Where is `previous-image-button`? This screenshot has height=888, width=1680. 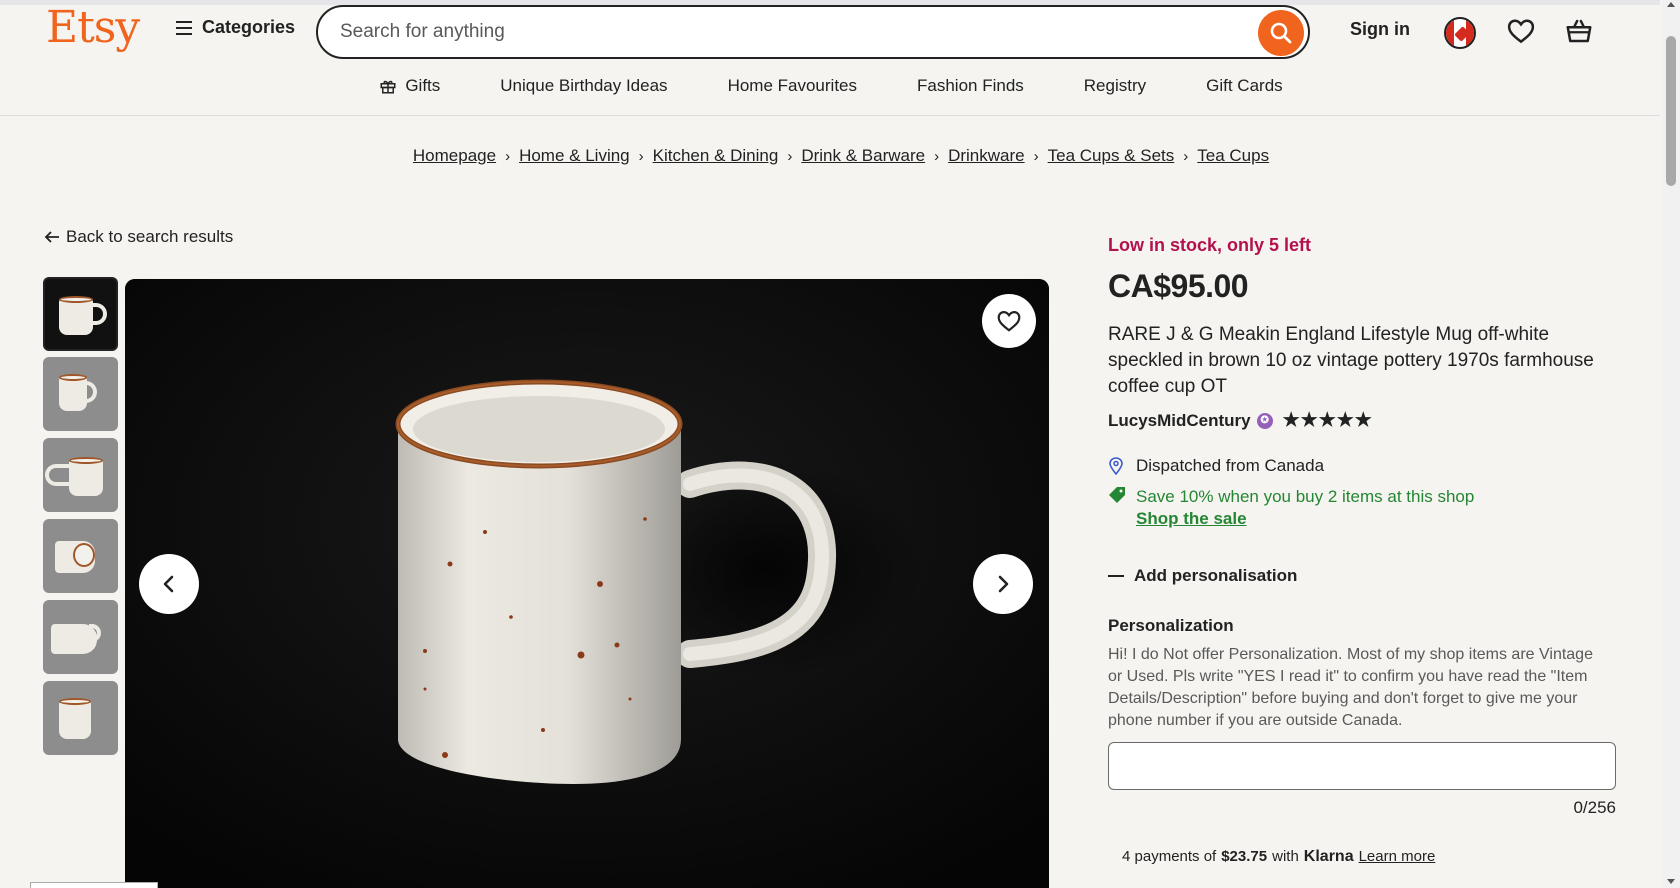 previous-image-button is located at coordinates (169, 584).